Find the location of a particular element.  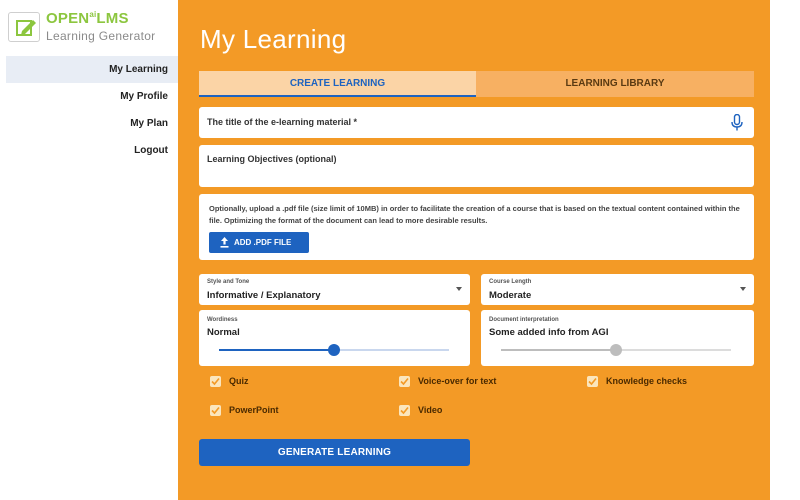

doc-interpretation-value: Some added info from AGI is located at coordinates (549, 332).